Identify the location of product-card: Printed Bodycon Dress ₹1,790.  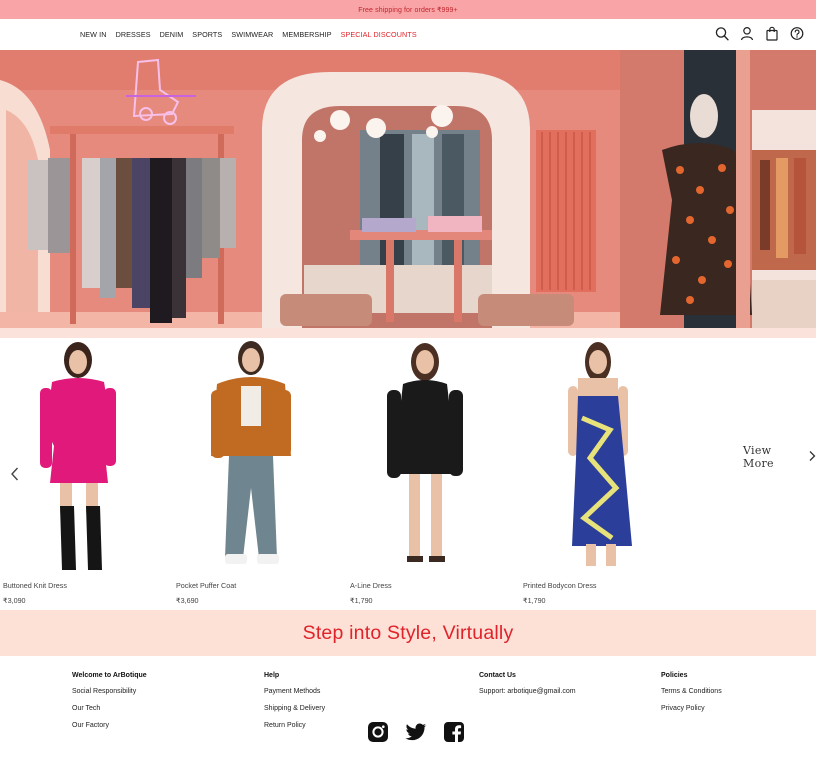
(605, 474).